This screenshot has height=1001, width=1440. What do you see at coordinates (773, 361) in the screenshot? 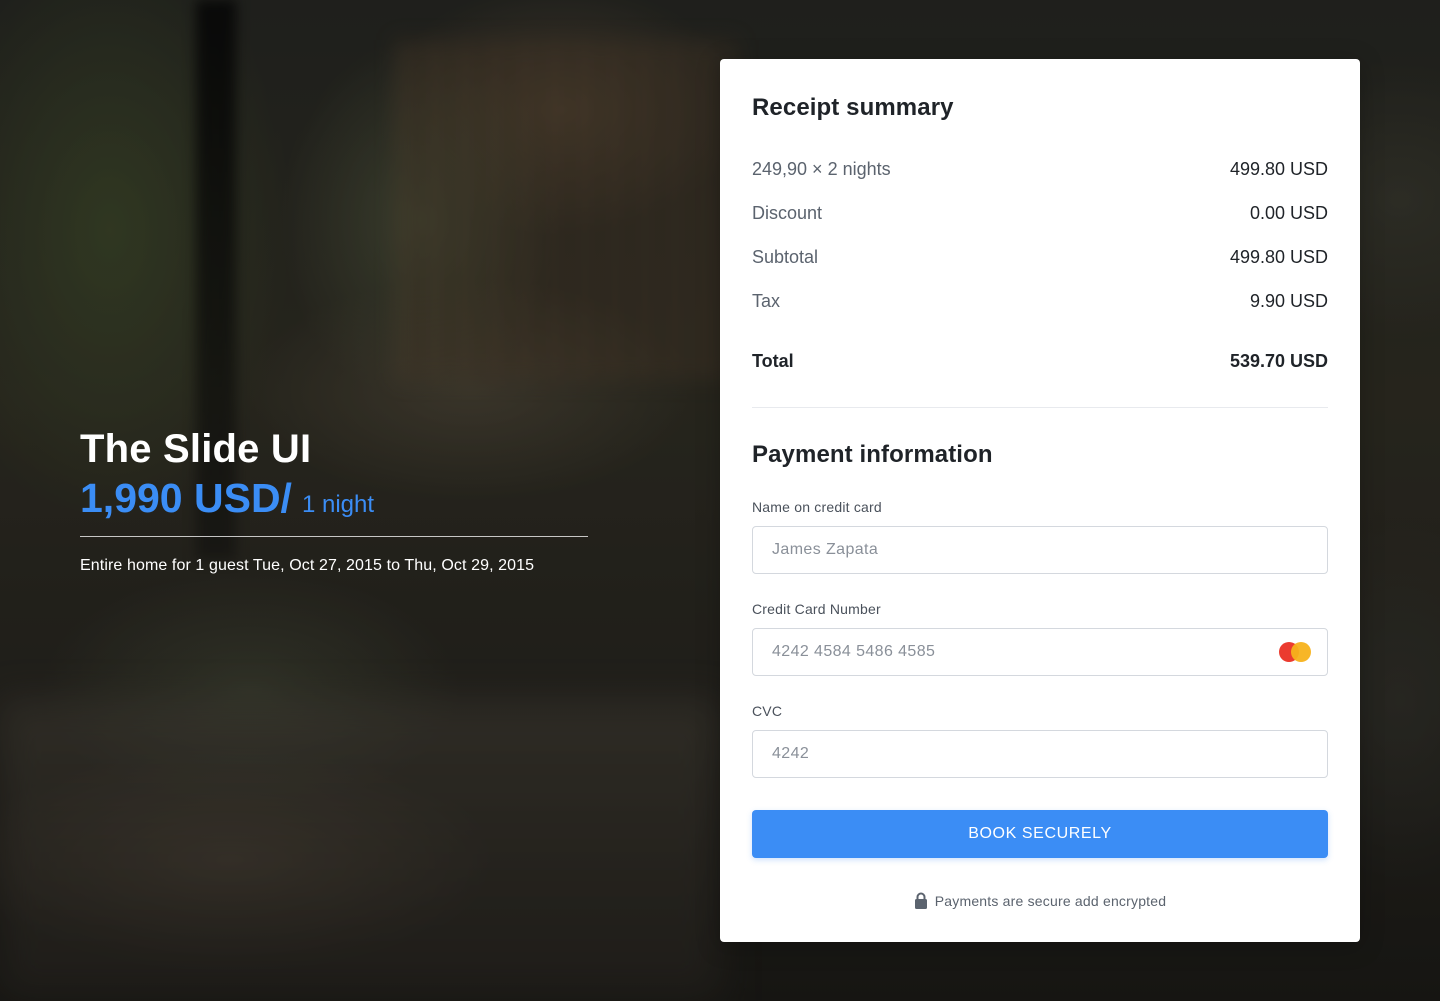
I see `total-label: Total` at bounding box center [773, 361].